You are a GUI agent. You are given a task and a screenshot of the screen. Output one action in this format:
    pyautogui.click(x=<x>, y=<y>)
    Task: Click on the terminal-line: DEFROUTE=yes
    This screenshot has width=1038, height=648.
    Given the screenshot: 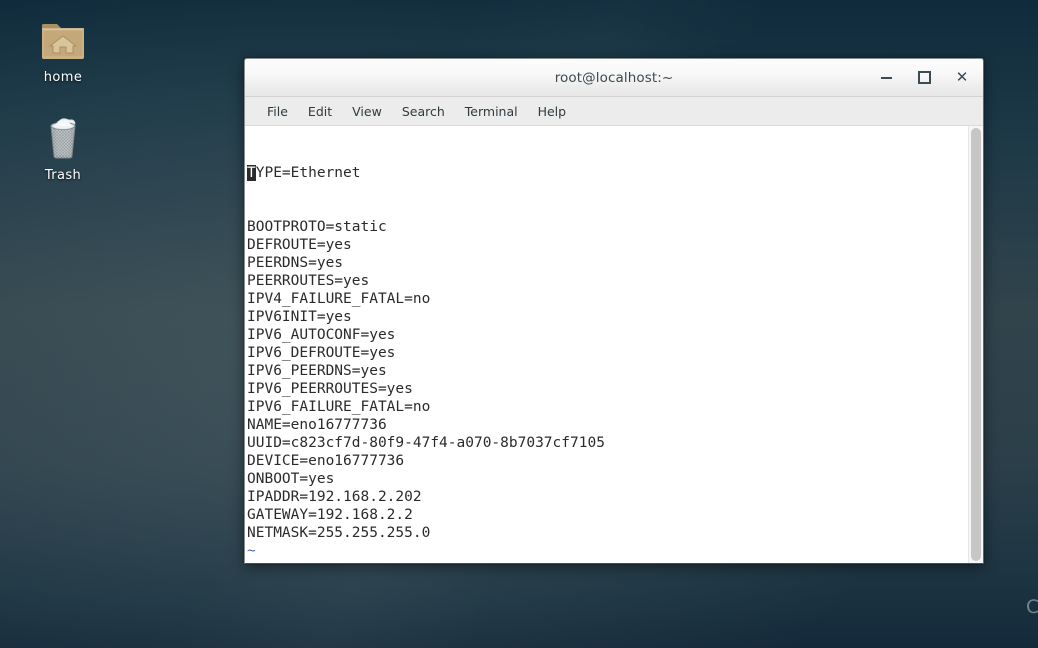 What is the action you would take?
    pyautogui.click(x=299, y=245)
    